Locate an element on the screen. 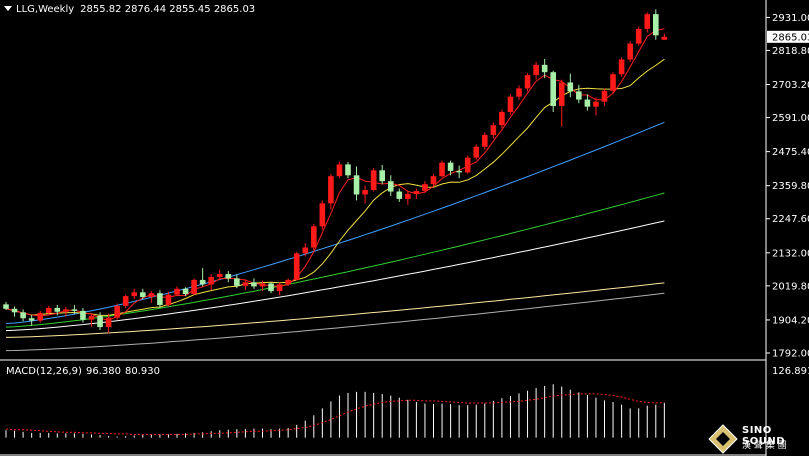 The width and height of the screenshot is (809, 456). y-tick-label: 1904.20 is located at coordinates (790, 320).